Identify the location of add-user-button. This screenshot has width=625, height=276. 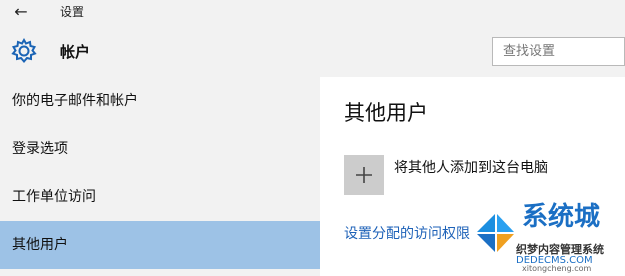
(364, 175).